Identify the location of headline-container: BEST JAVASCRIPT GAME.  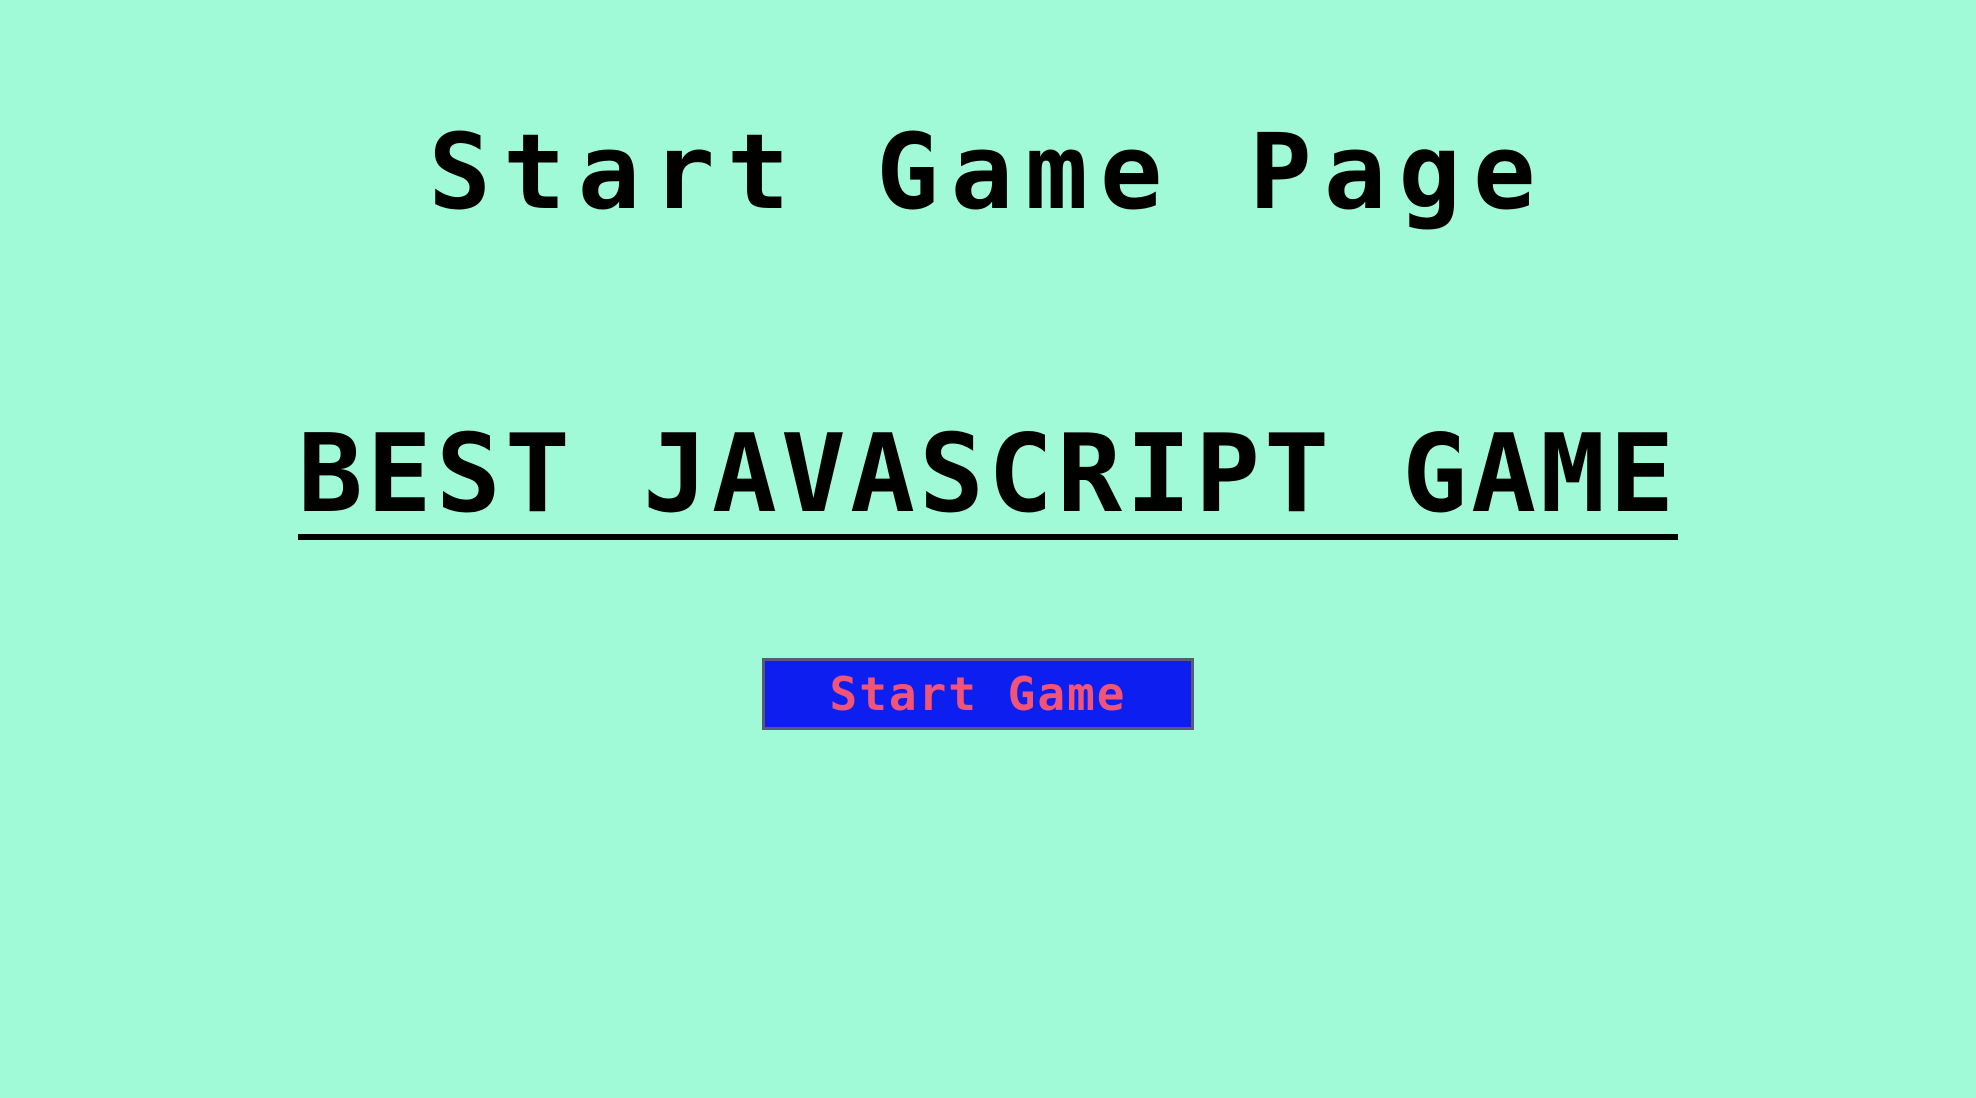
(988, 480).